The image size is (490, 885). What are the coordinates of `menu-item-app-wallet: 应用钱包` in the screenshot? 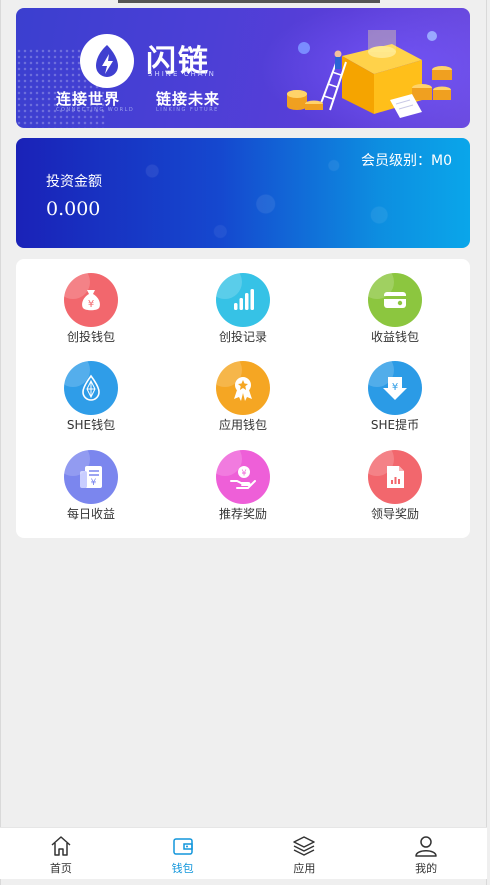 It's located at (243, 389).